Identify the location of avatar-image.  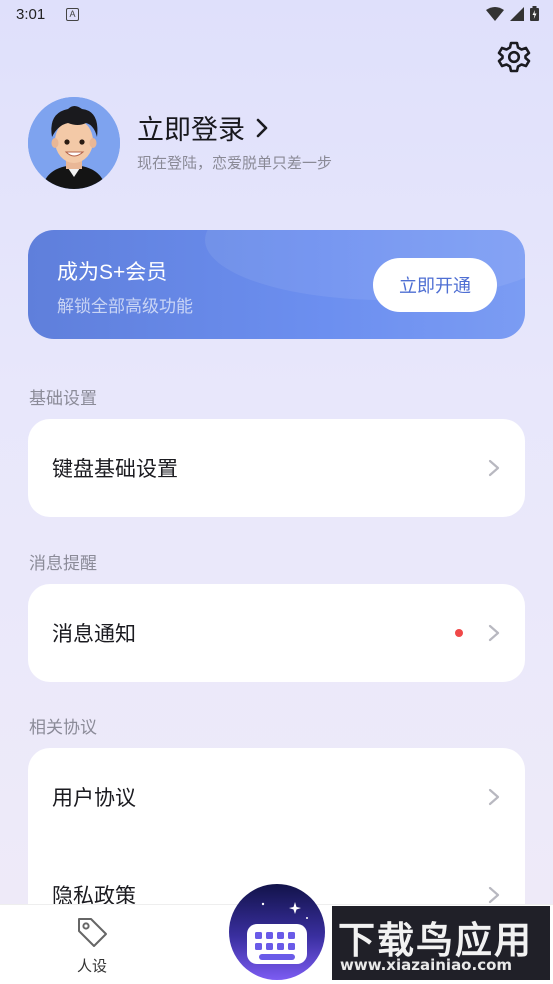
(74, 143).